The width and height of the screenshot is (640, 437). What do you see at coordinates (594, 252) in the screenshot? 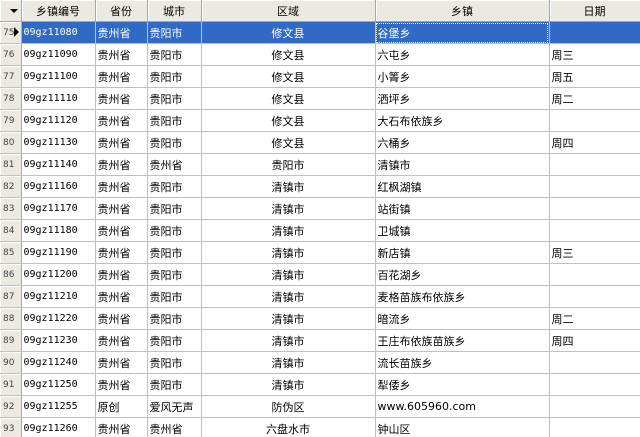
I see `cell-day: 周三` at bounding box center [594, 252].